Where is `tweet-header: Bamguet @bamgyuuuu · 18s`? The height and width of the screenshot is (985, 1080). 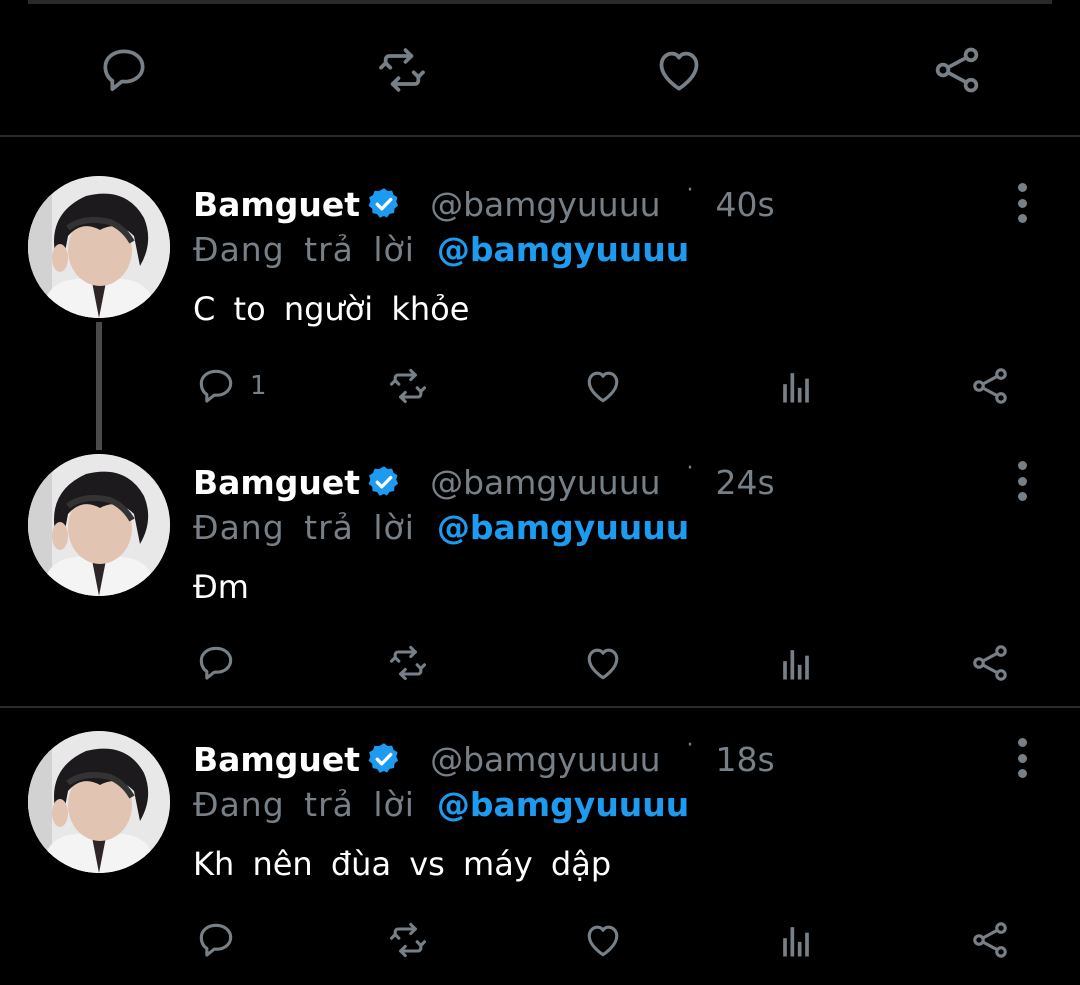 tweet-header: Bamguet @bamgyuuuu · 18s is located at coordinates (484, 757).